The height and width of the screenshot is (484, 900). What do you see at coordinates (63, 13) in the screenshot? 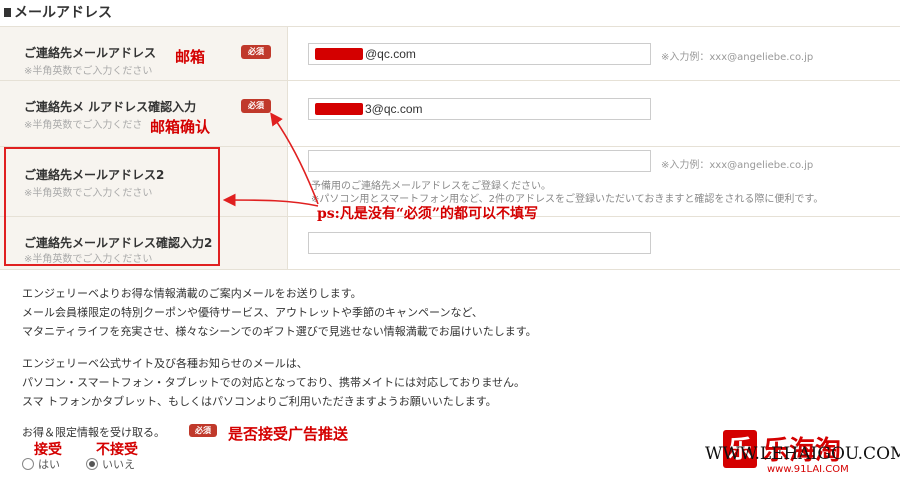
I see `section-title-text: メールアドレス` at bounding box center [63, 13].